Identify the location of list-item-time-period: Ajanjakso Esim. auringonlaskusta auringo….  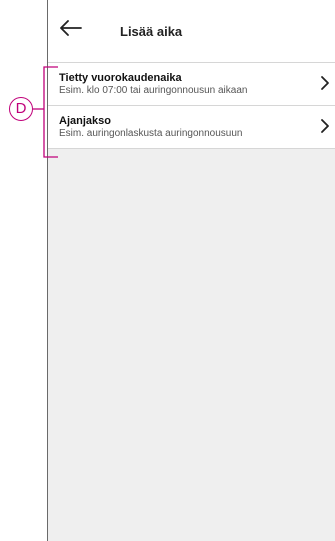
(191, 127).